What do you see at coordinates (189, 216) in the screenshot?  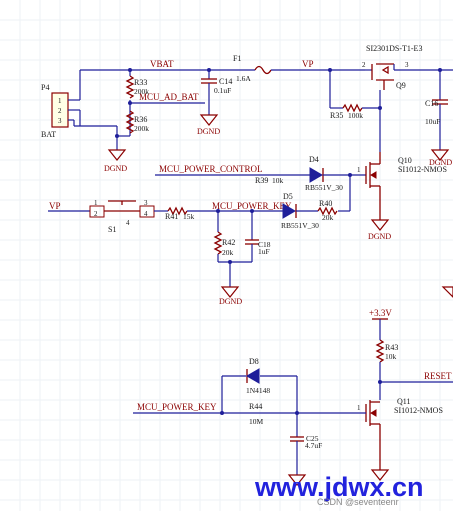 I see `svg-text: 15k` at bounding box center [189, 216].